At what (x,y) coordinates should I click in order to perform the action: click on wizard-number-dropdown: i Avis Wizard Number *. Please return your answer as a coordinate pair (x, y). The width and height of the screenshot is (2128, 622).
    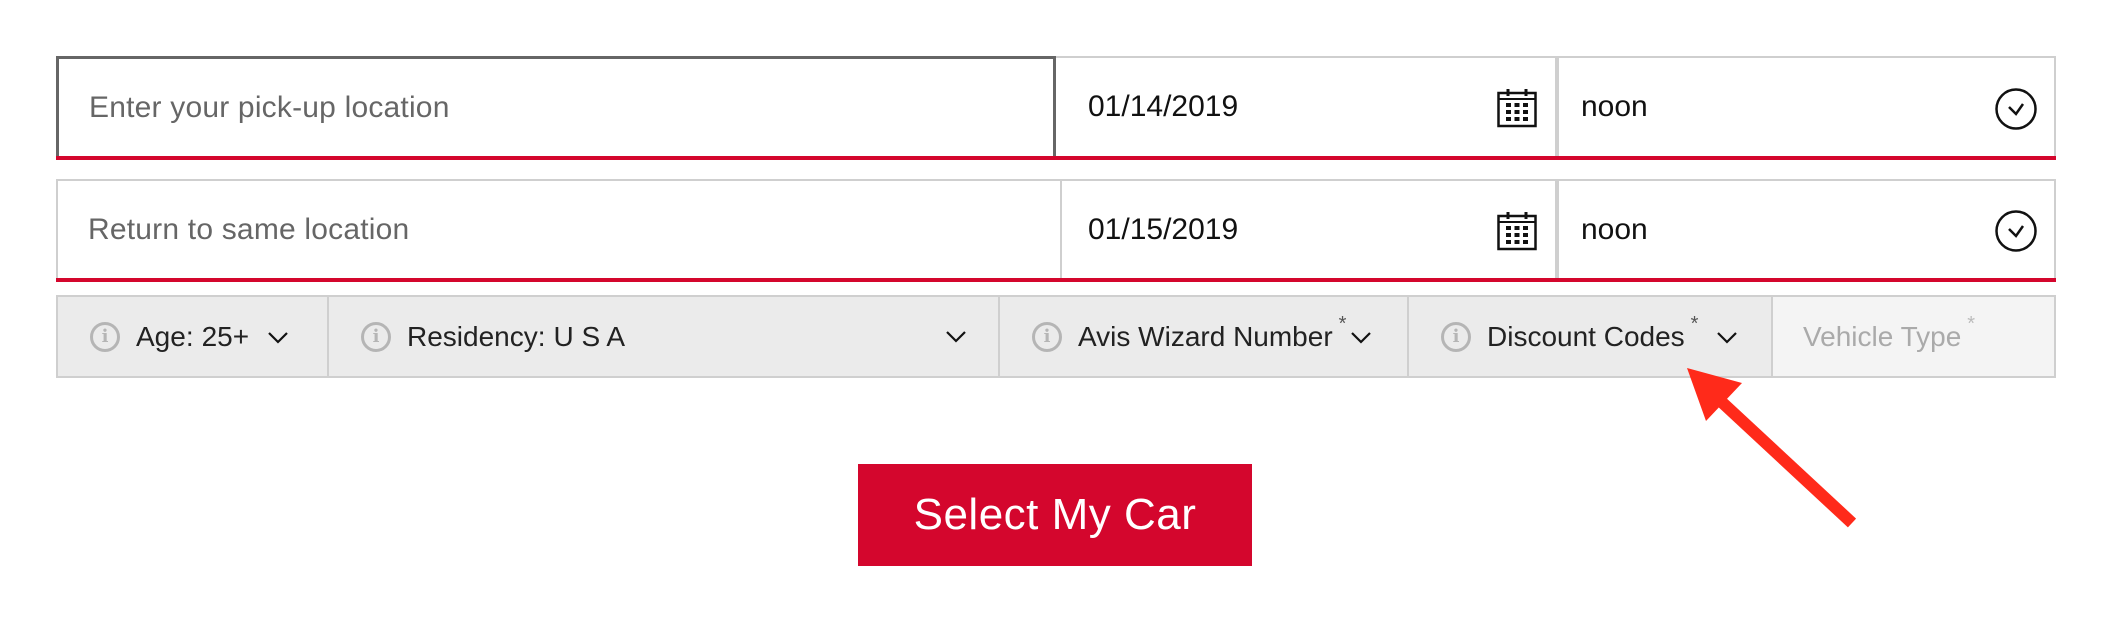
    Looking at the image, I should click on (1202, 336).